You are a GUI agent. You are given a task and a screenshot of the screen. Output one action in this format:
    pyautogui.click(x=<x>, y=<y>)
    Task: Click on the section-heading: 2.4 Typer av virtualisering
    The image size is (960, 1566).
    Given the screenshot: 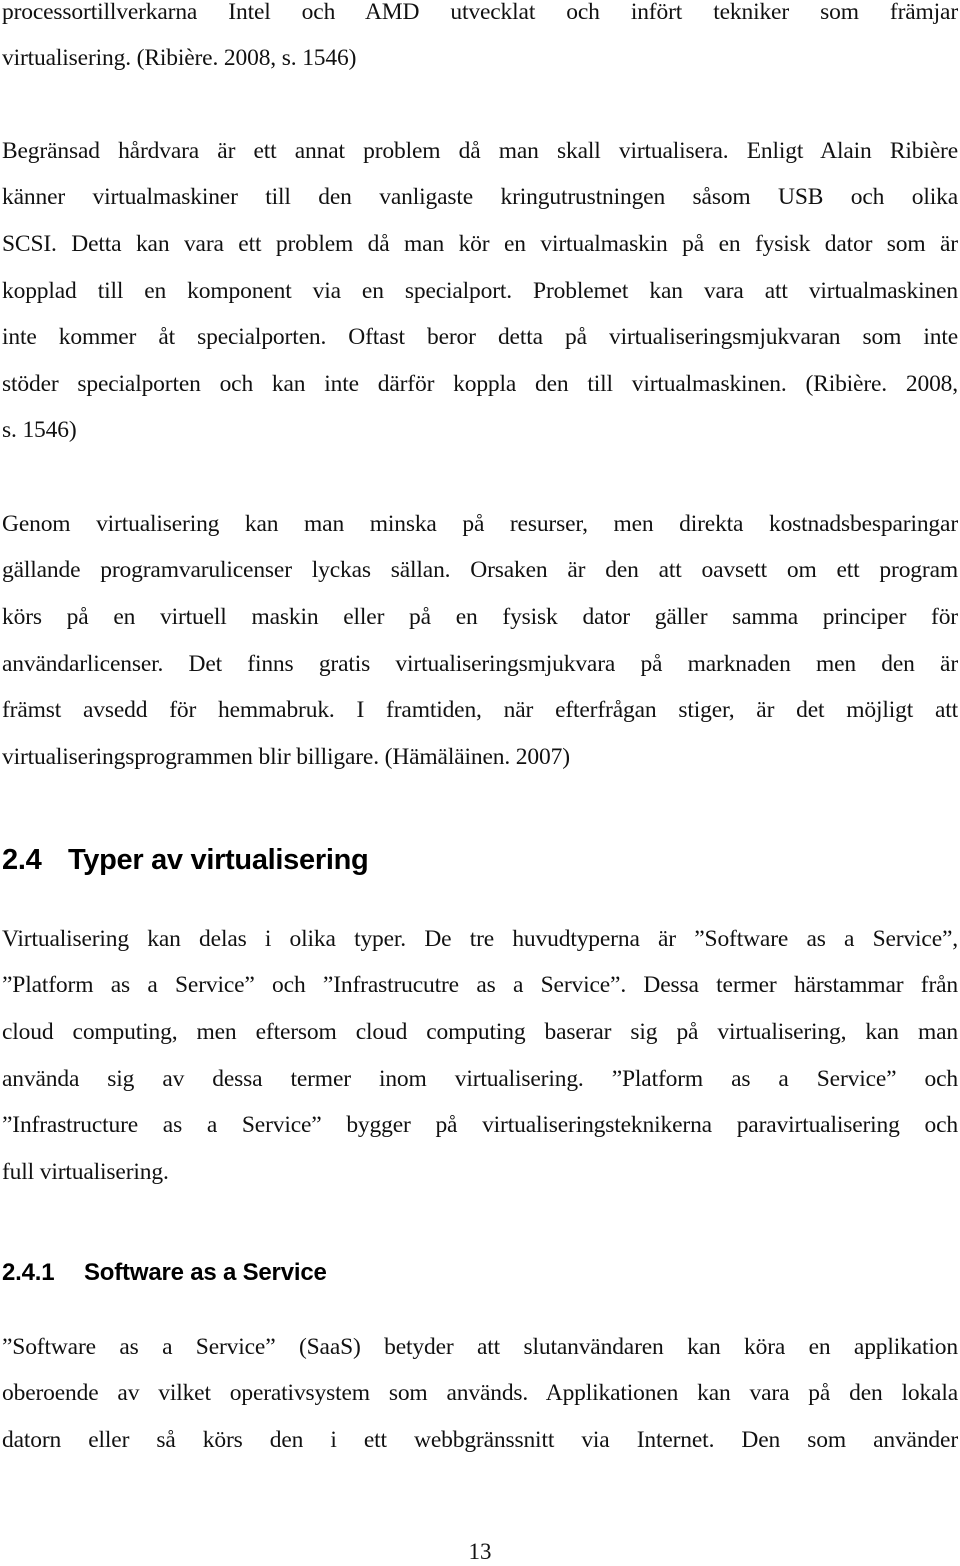 What is the action you would take?
    pyautogui.click(x=185, y=860)
    